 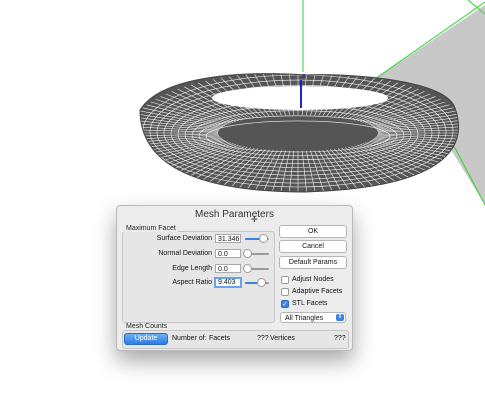 I want to click on cursor-icon: ✛, so click(x=254, y=219).